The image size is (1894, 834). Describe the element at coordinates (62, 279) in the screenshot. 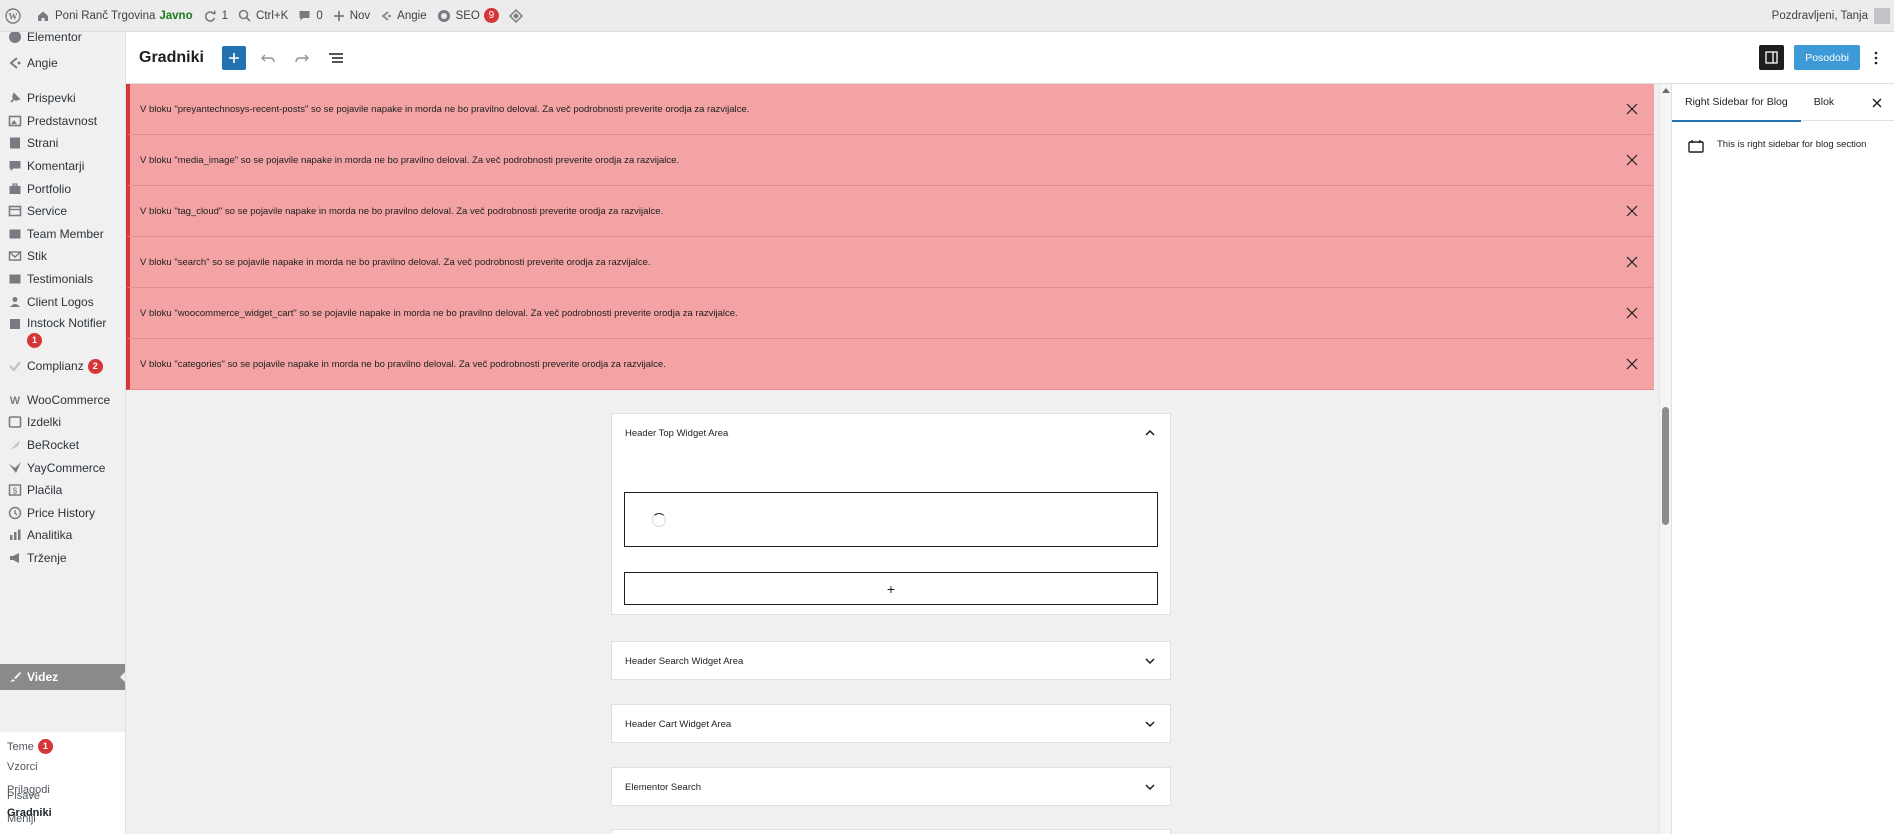

I see `menu-item-testimonials: Testimonials` at that location.